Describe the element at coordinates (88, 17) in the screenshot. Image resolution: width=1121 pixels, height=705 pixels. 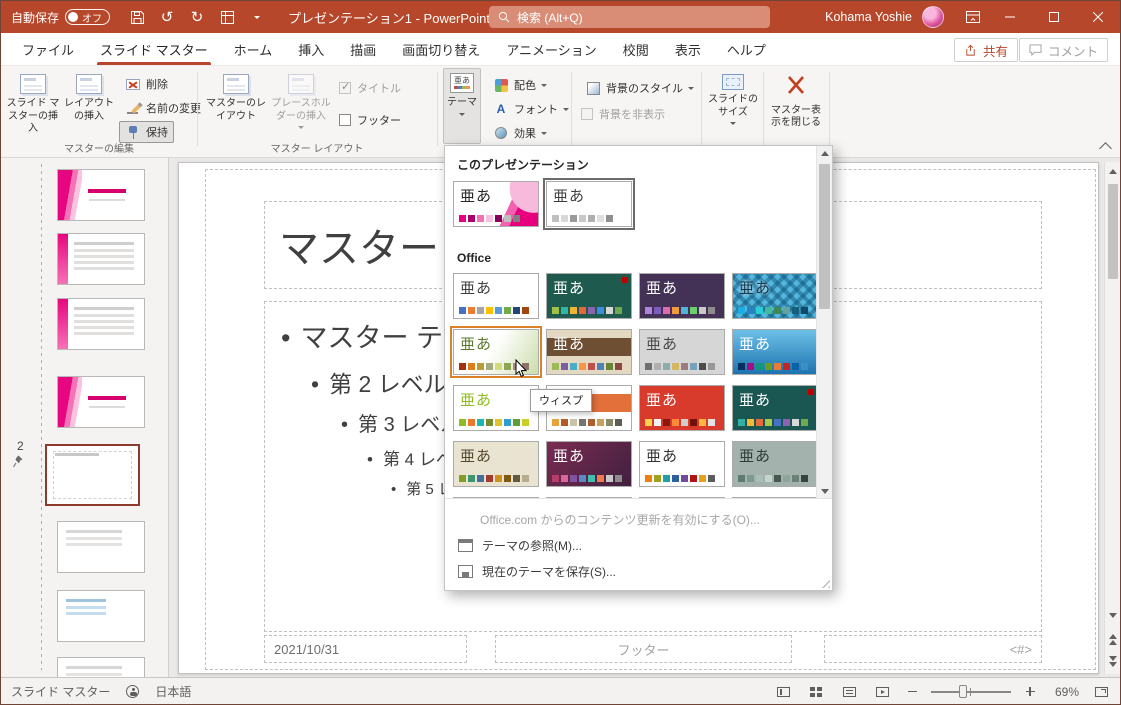
I see `autosave-toggle: オフ` at that location.